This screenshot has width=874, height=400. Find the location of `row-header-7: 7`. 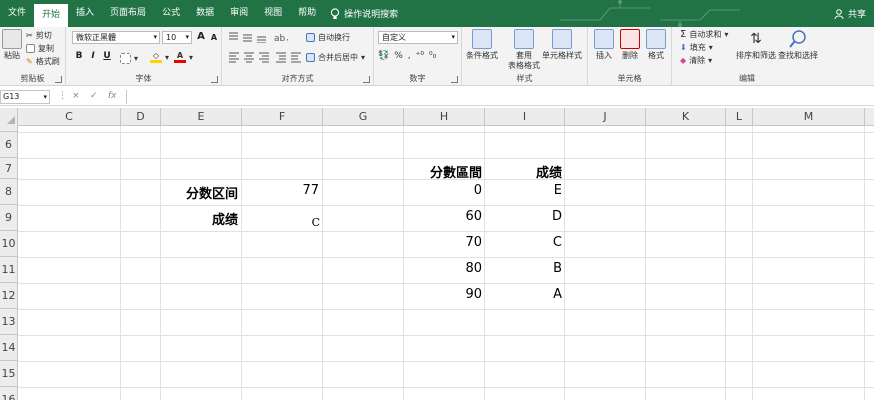

row-header-7: 7 is located at coordinates (9, 168).